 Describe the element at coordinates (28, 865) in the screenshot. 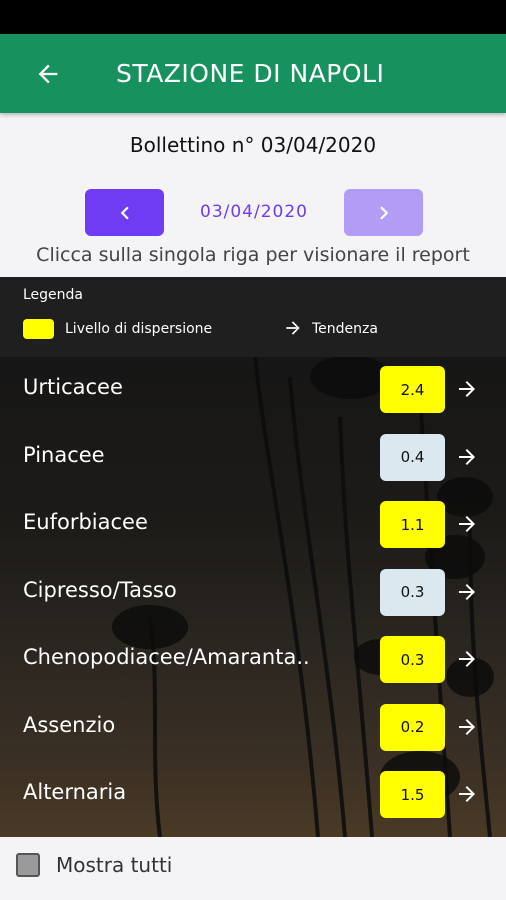

I see `show-all-checkbox` at that location.